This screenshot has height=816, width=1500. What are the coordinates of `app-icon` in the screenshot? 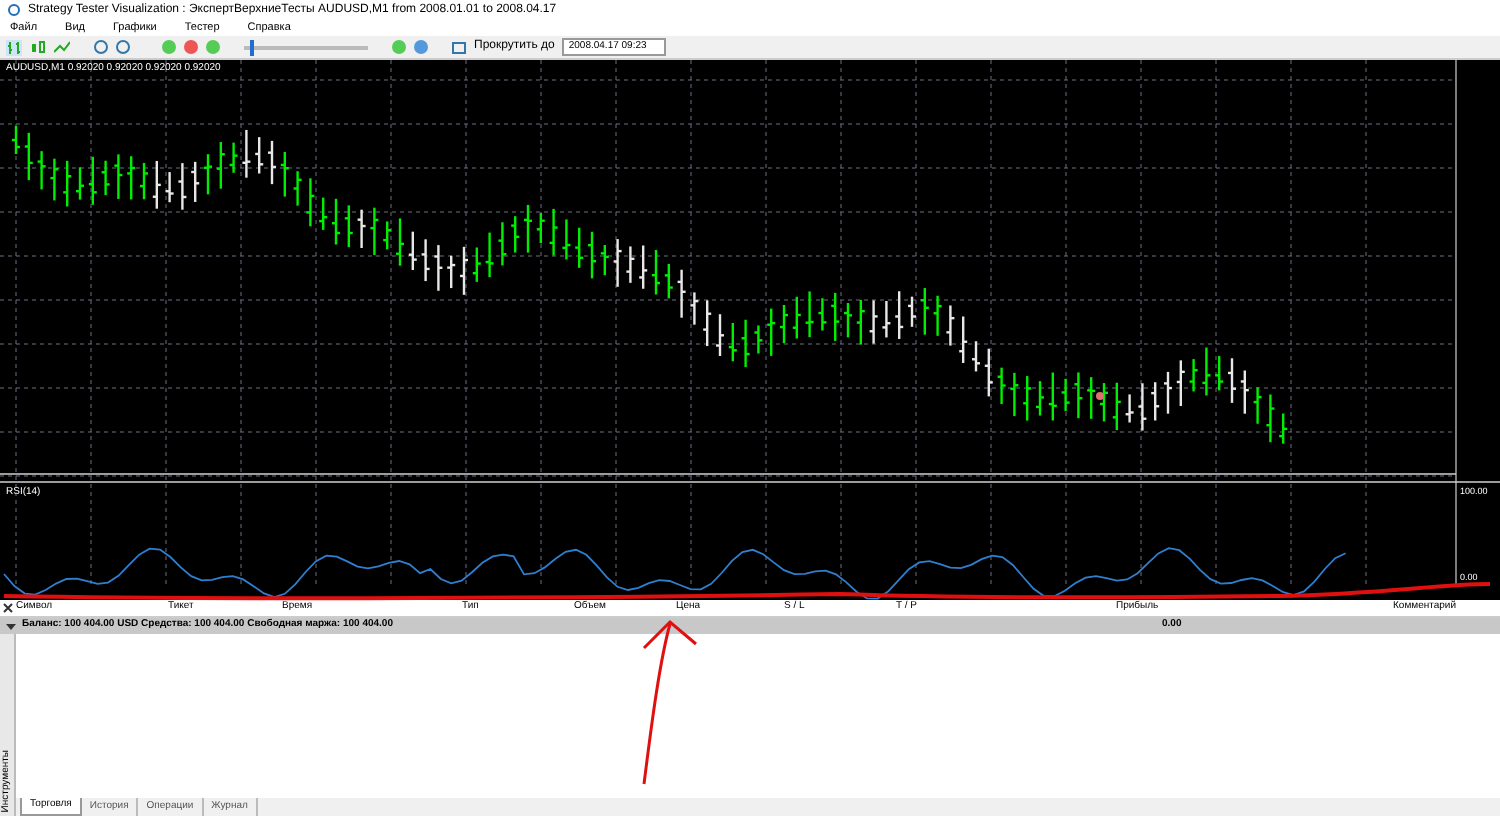 It's located at (14, 10).